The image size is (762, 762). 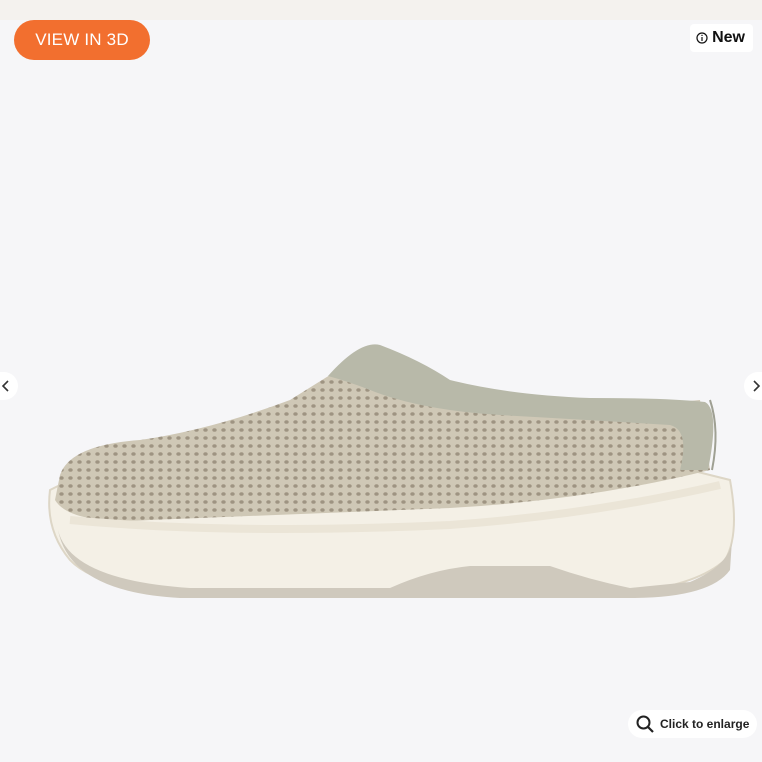 What do you see at coordinates (702, 38) in the screenshot?
I see `info-icon` at bounding box center [702, 38].